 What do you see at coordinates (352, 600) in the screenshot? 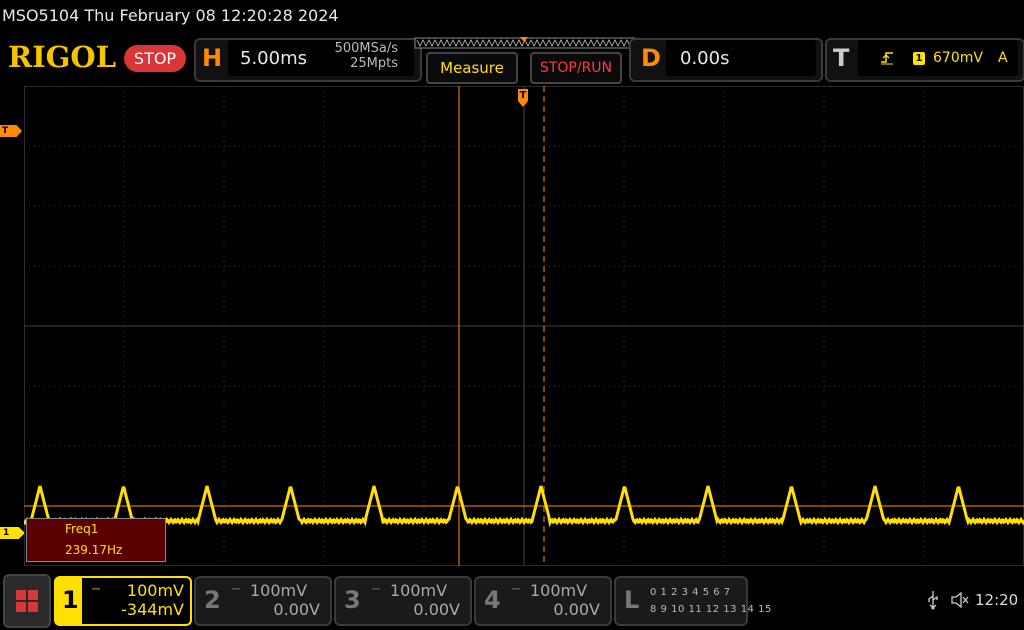
I see `channel-3-number: 3` at bounding box center [352, 600].